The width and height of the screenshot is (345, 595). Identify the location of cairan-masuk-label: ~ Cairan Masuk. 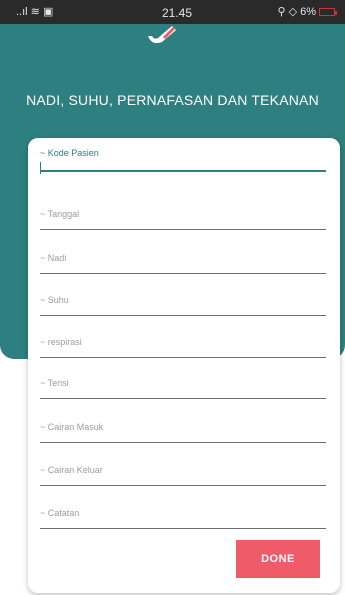
(72, 427).